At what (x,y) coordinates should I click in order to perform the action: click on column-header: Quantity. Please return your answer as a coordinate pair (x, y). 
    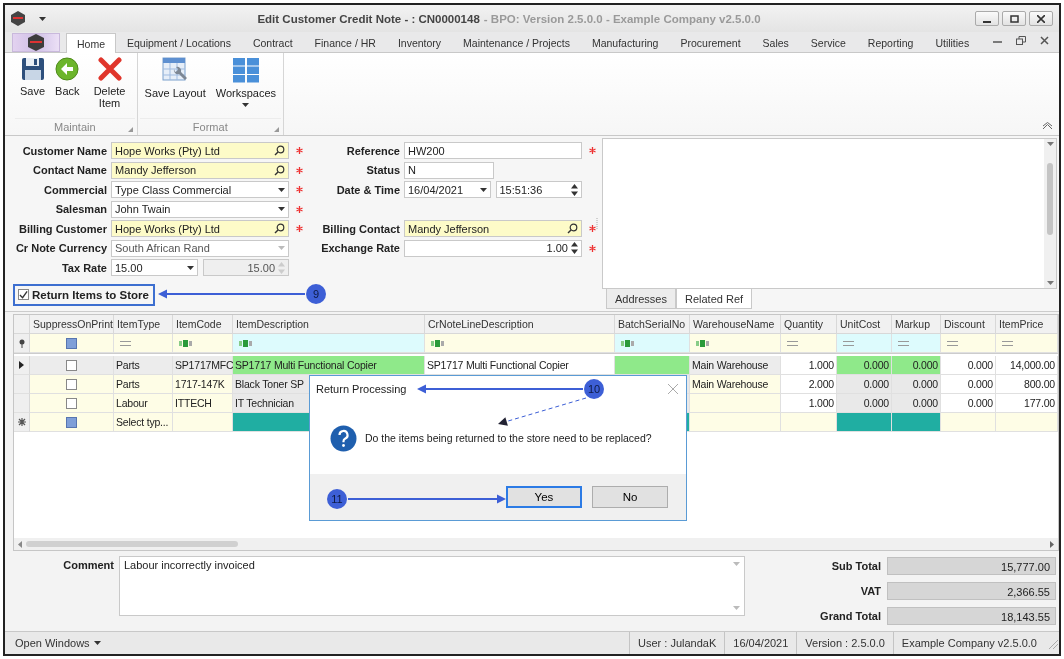
    Looking at the image, I should click on (809, 324).